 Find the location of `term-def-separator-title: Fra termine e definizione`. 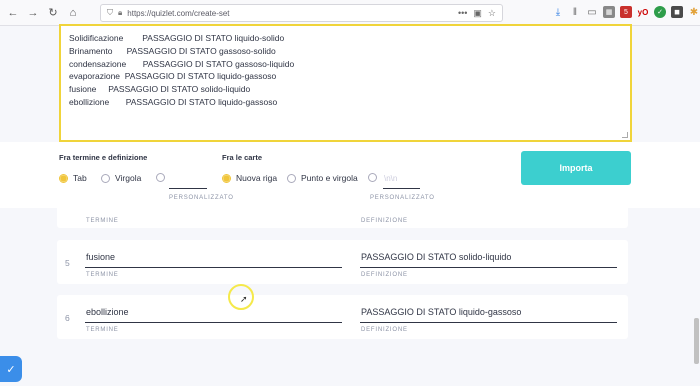

term-def-separator-title: Fra termine e definizione is located at coordinates (103, 157).